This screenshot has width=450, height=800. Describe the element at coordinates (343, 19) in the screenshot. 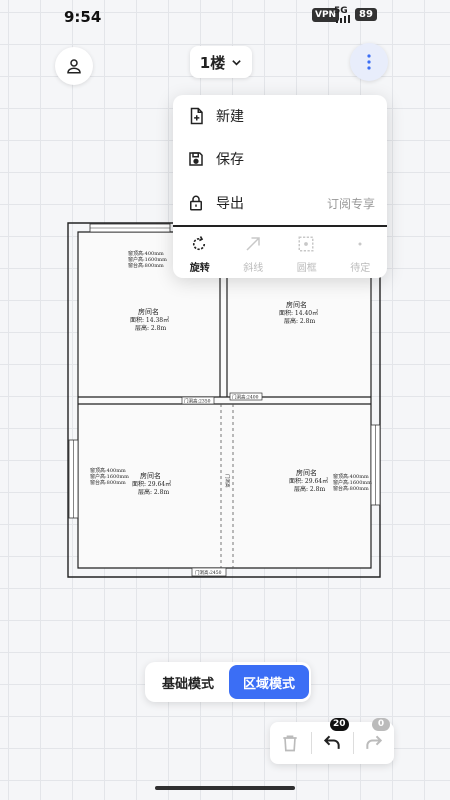

I see `signal-icon` at that location.